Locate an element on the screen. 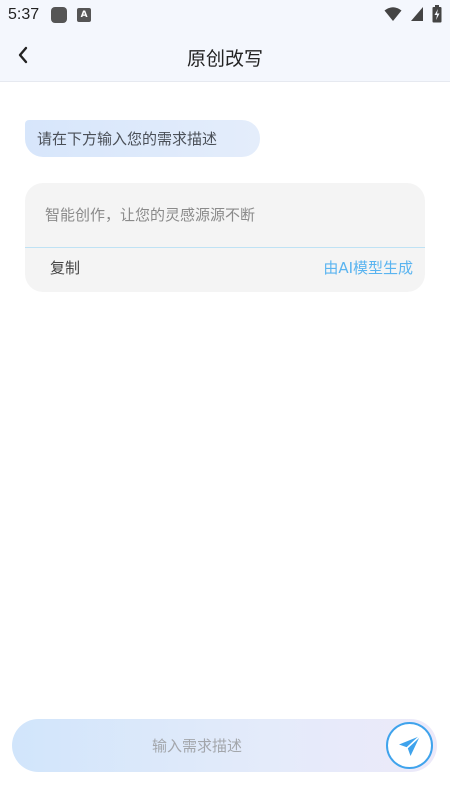 The width and height of the screenshot is (450, 800). header: 原创改写 is located at coordinates (225, 56).